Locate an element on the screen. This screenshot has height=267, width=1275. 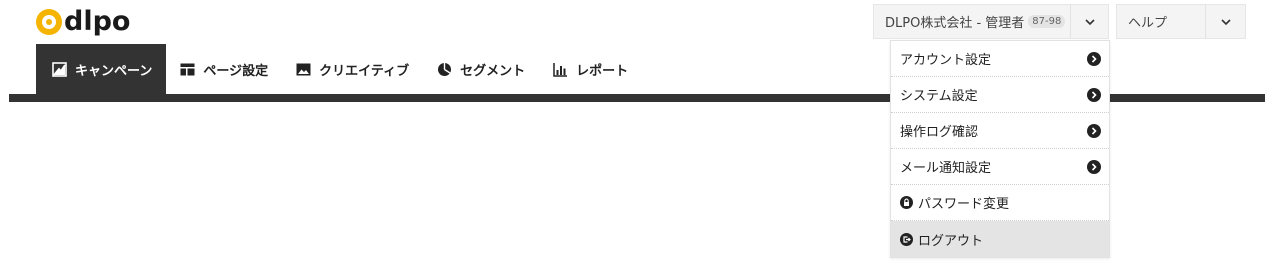
menu-item-label: ログアウト is located at coordinates (951, 241).